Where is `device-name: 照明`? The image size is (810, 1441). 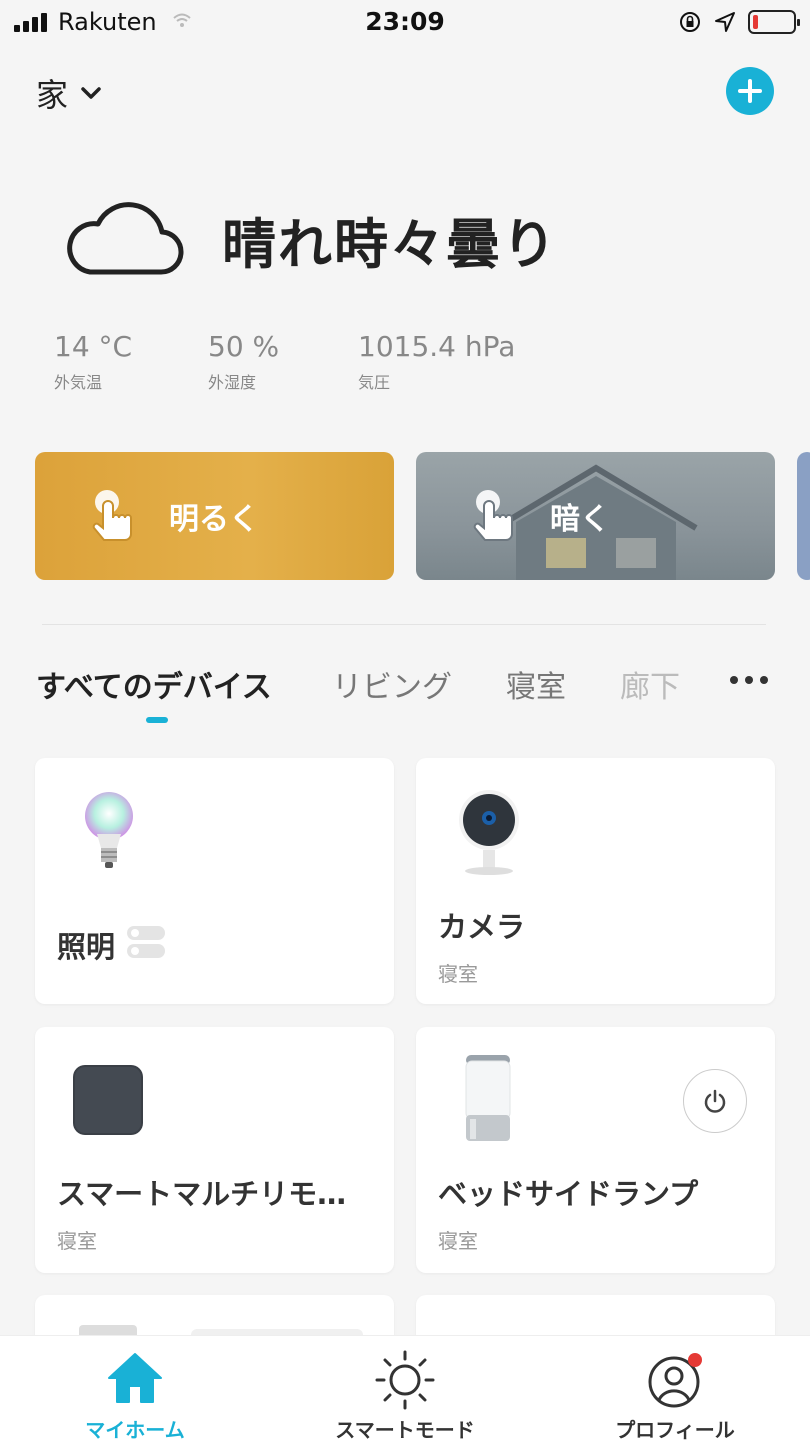
device-name: 照明 is located at coordinates (86, 947).